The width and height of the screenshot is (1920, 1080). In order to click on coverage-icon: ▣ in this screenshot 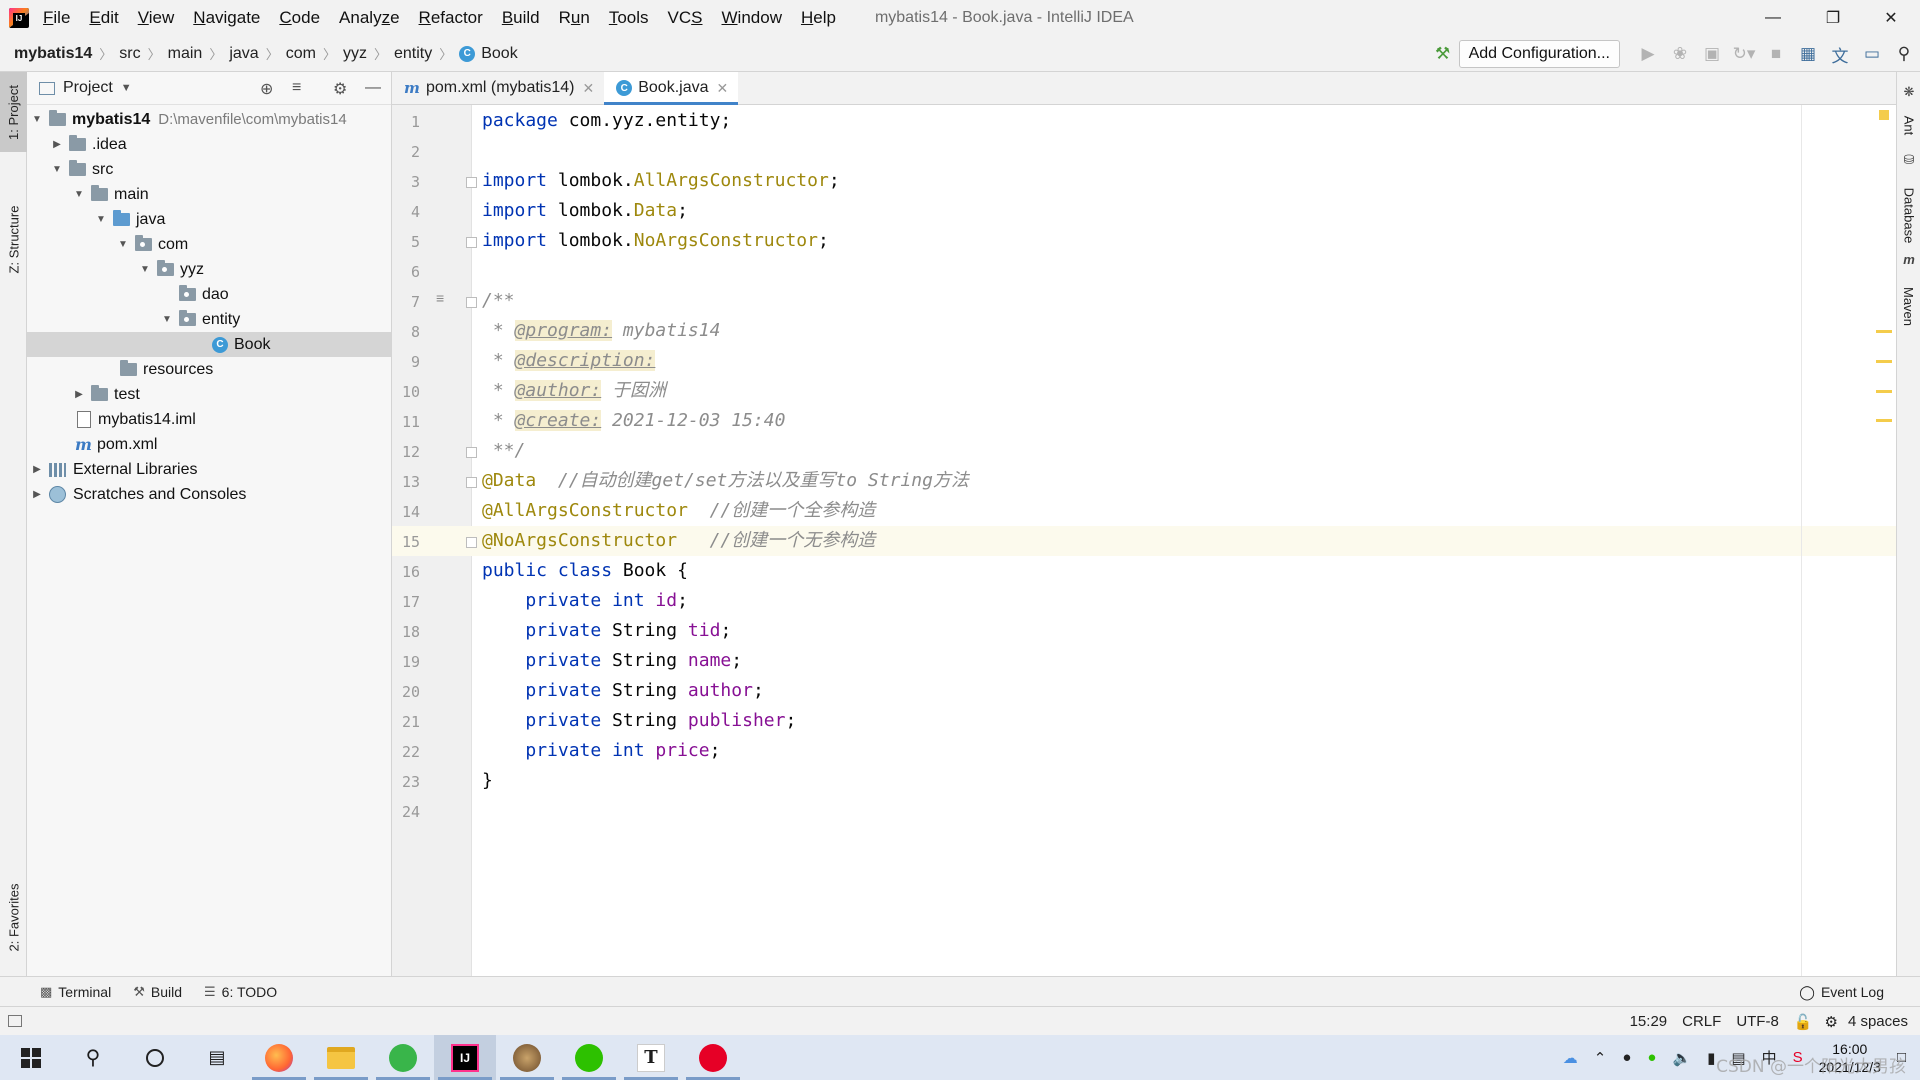, I will do `click(1712, 54)`.